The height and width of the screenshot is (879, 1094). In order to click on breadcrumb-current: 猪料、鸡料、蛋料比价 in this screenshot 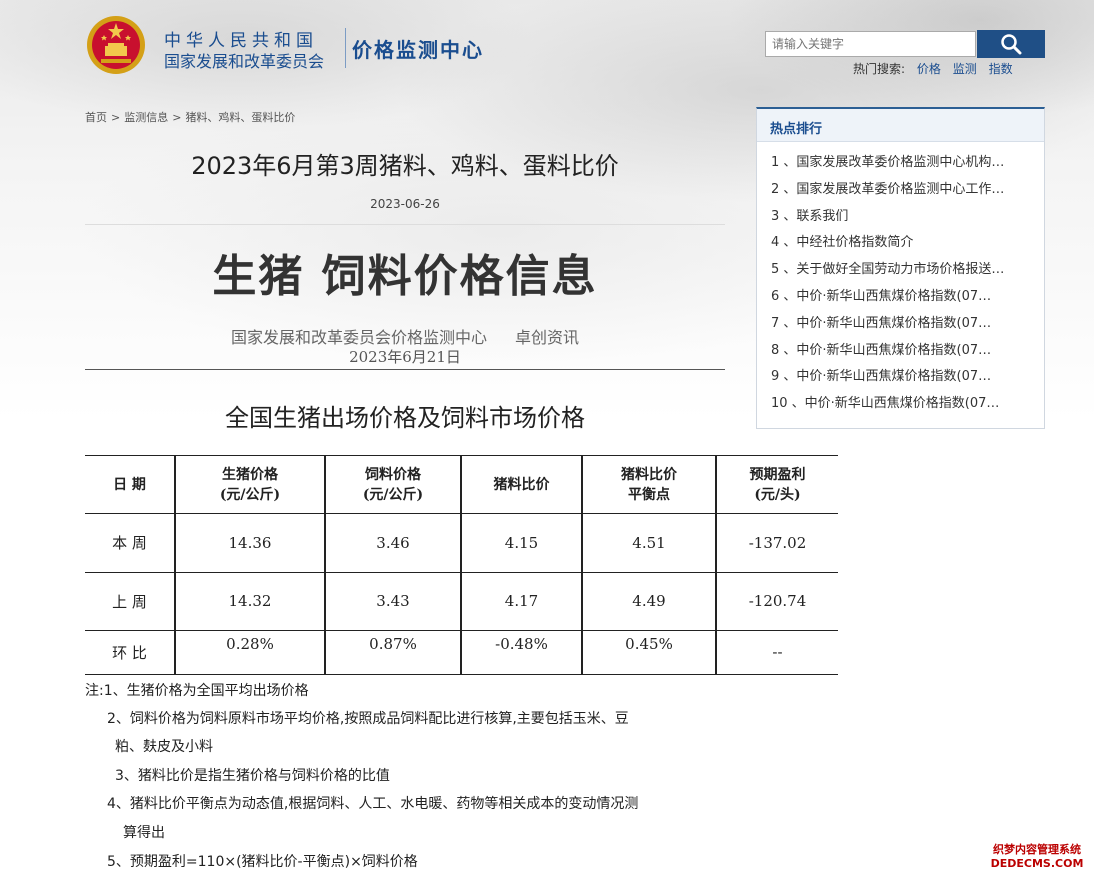, I will do `click(240, 117)`.